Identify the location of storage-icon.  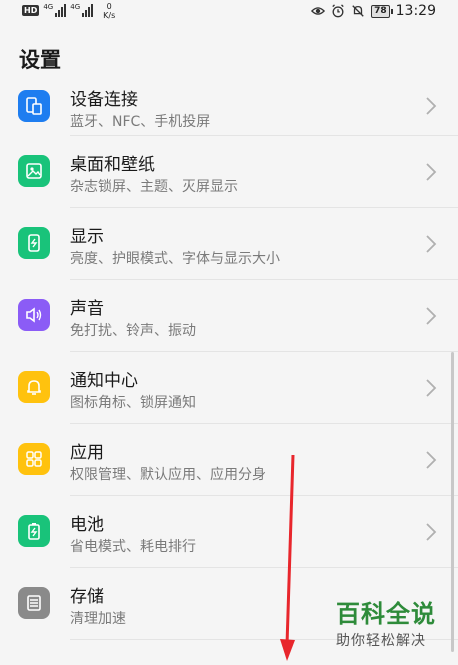
(34, 603).